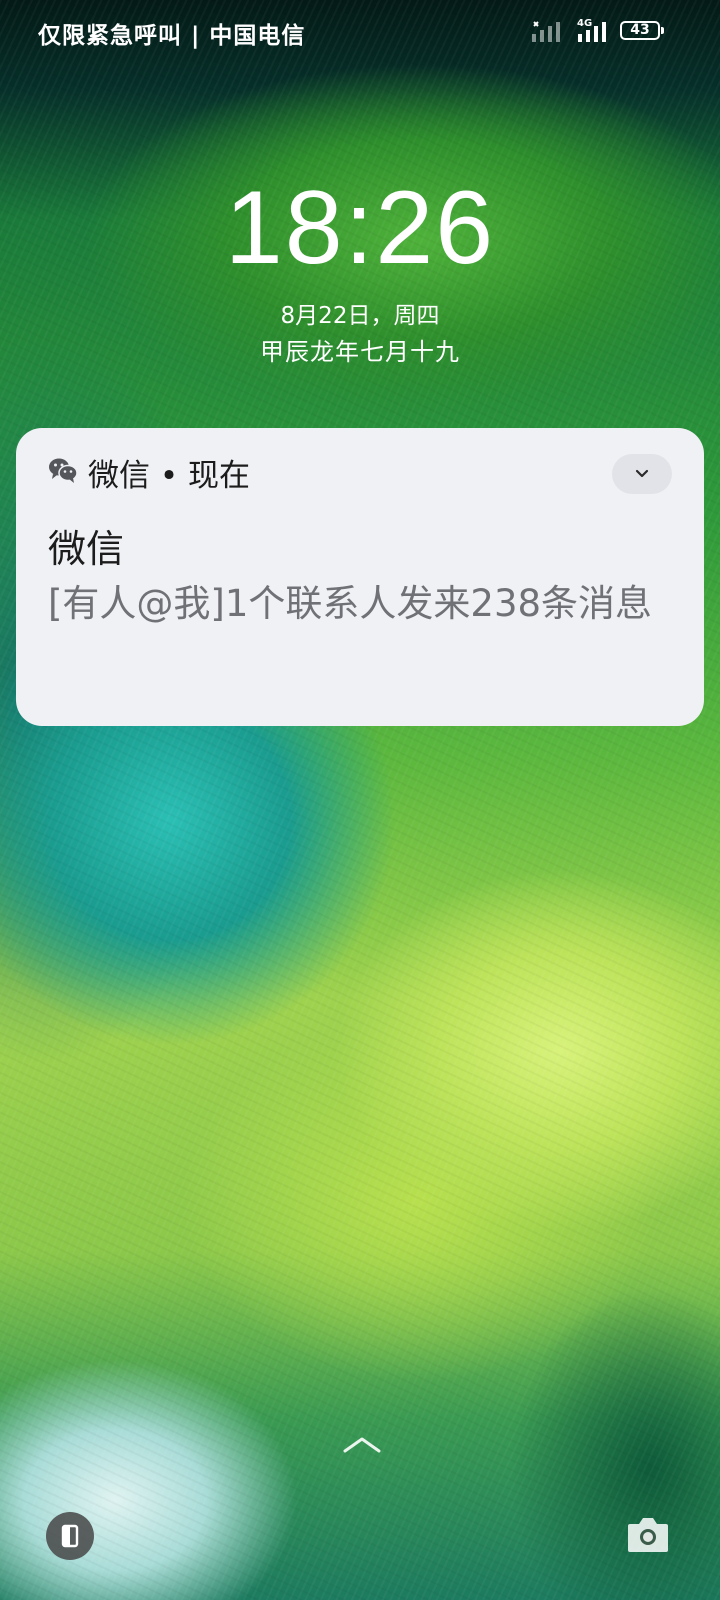  I want to click on notification-body: [有人@我]1个联系人发来238条消息, so click(350, 603).